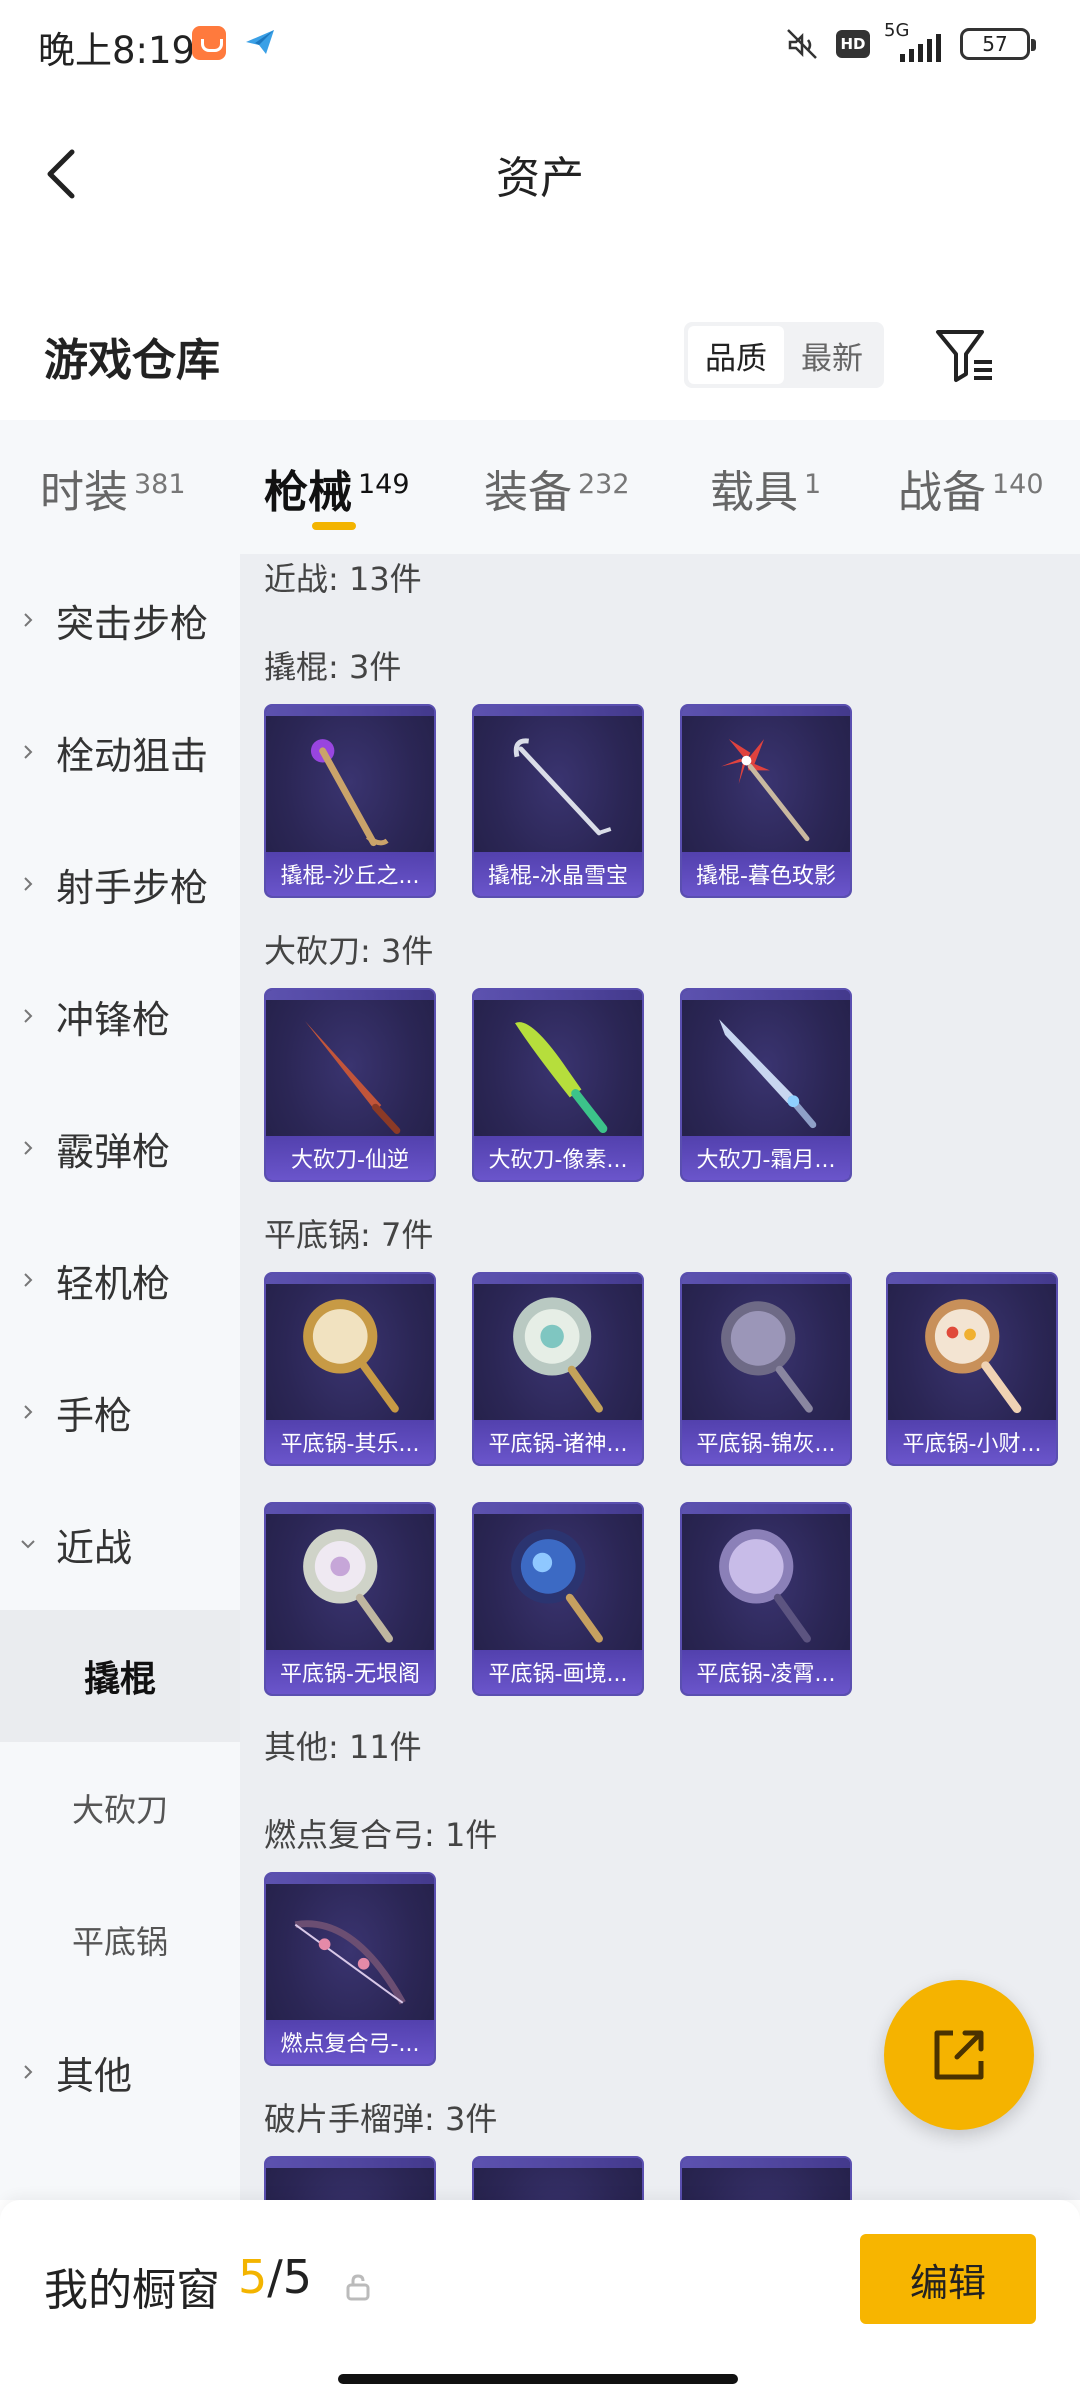 The image size is (1080, 2400). I want to click on mute-icon, so click(802, 44).